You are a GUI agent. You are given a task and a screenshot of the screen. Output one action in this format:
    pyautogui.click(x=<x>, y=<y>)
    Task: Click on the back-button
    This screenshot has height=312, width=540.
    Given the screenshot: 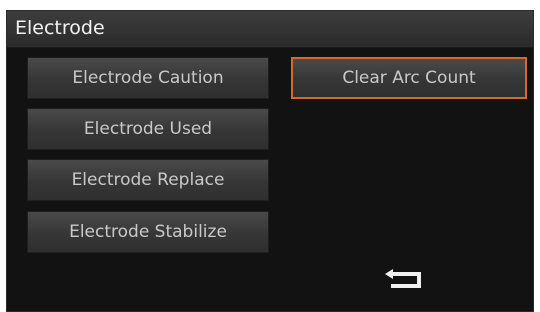 What is the action you would take?
    pyautogui.click(x=407, y=279)
    